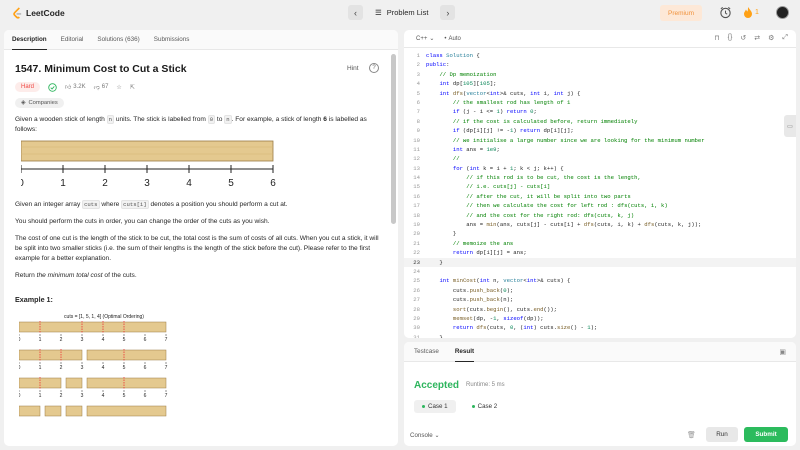  What do you see at coordinates (600, 149) in the screenshot?
I see `code-line: 11 int ans = 1e9;` at bounding box center [600, 149].